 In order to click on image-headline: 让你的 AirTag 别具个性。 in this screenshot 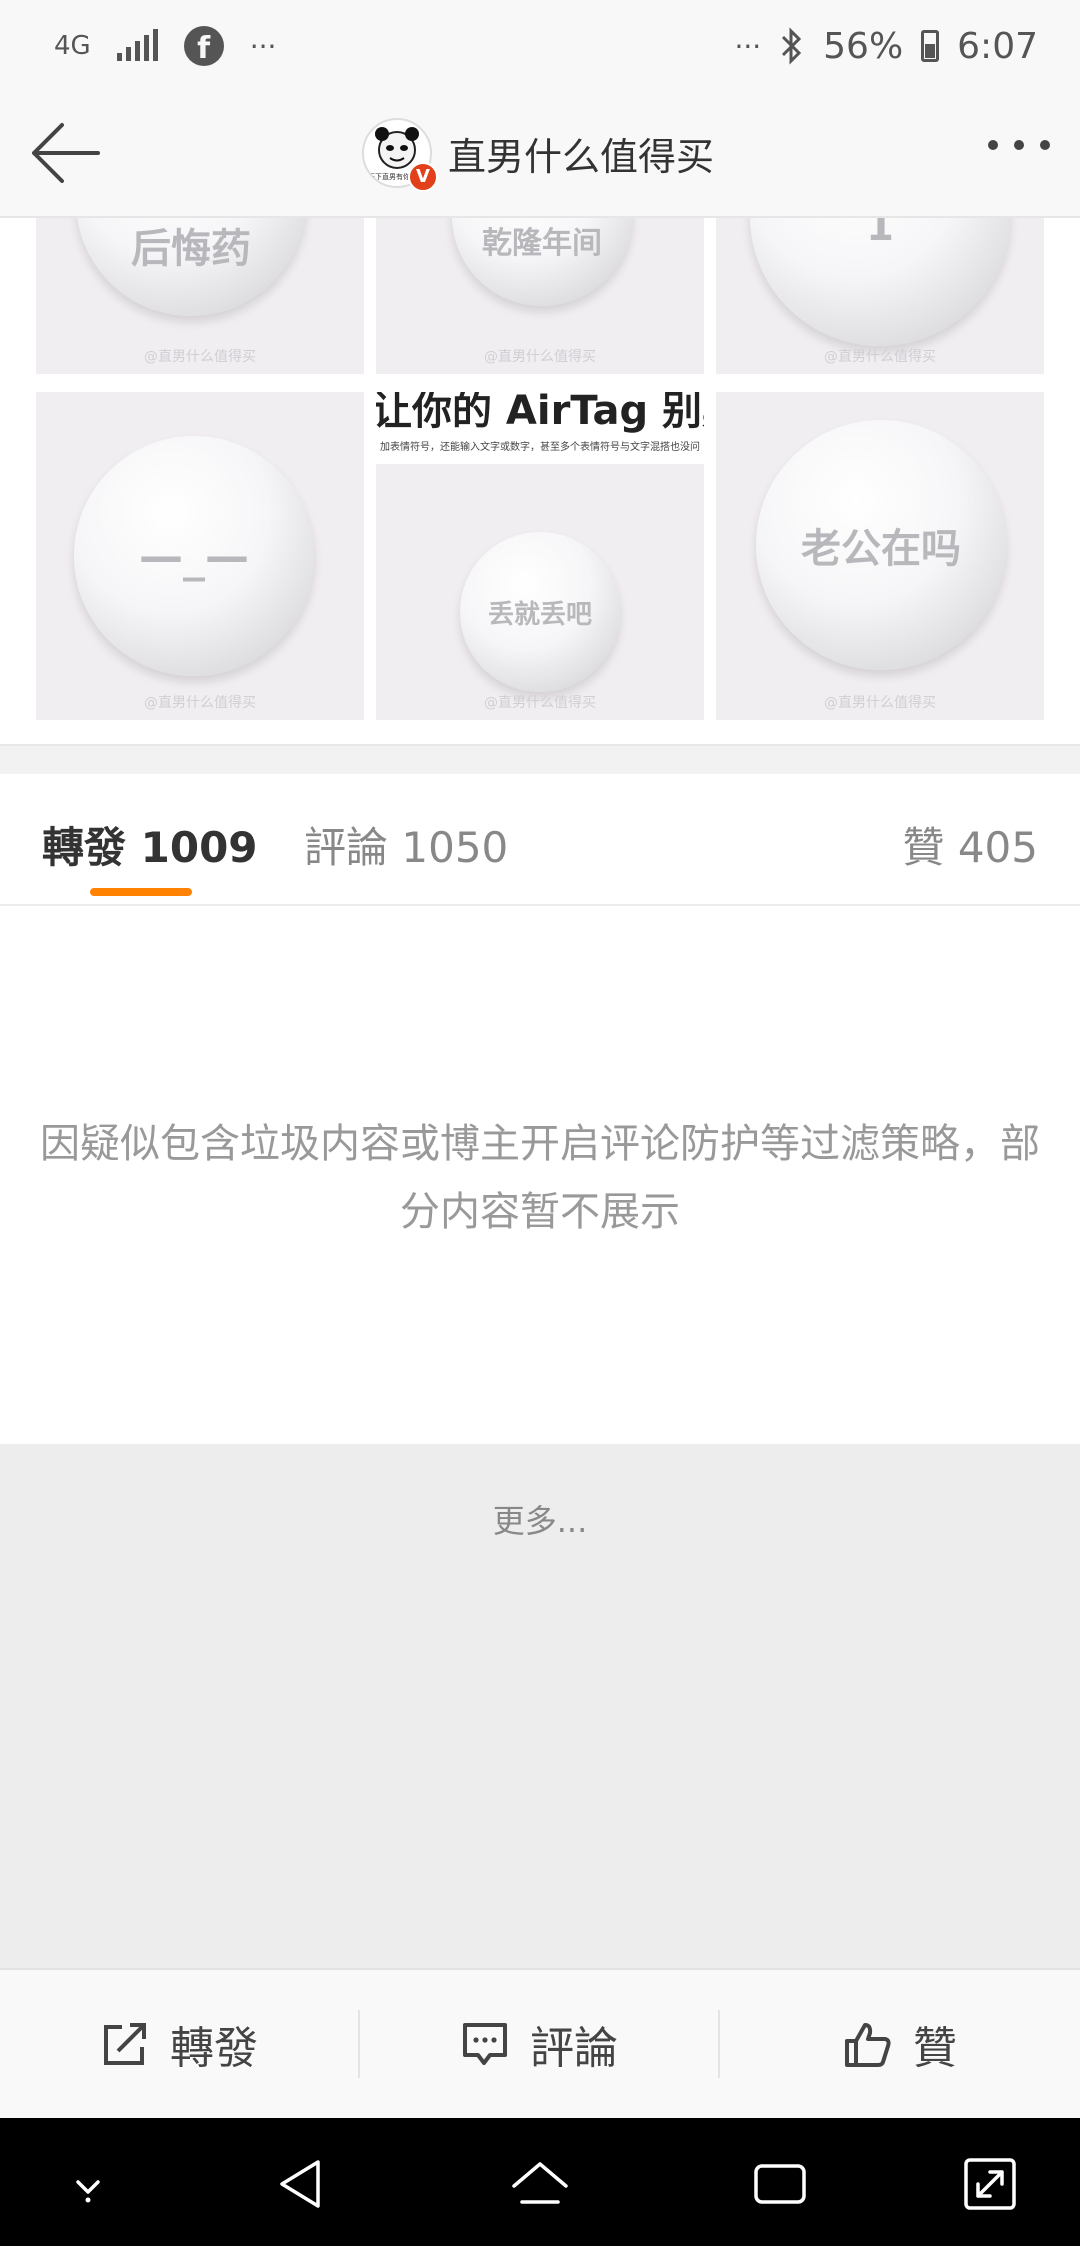, I will do `click(540, 413)`.